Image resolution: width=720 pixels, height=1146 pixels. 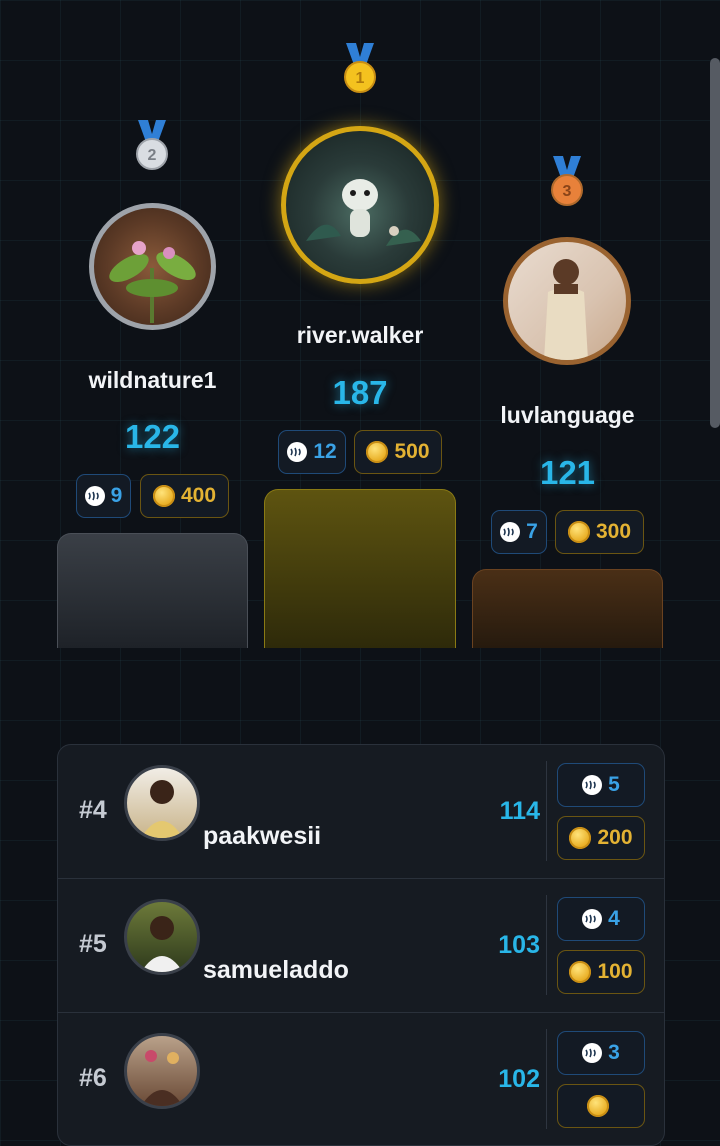 I want to click on username: paakwesii, so click(x=262, y=836).